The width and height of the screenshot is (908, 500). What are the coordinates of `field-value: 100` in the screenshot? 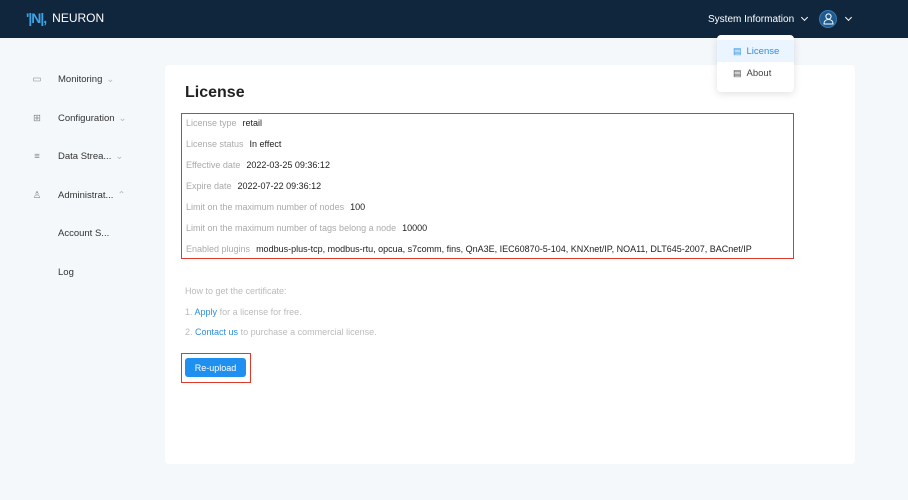 It's located at (358, 207).